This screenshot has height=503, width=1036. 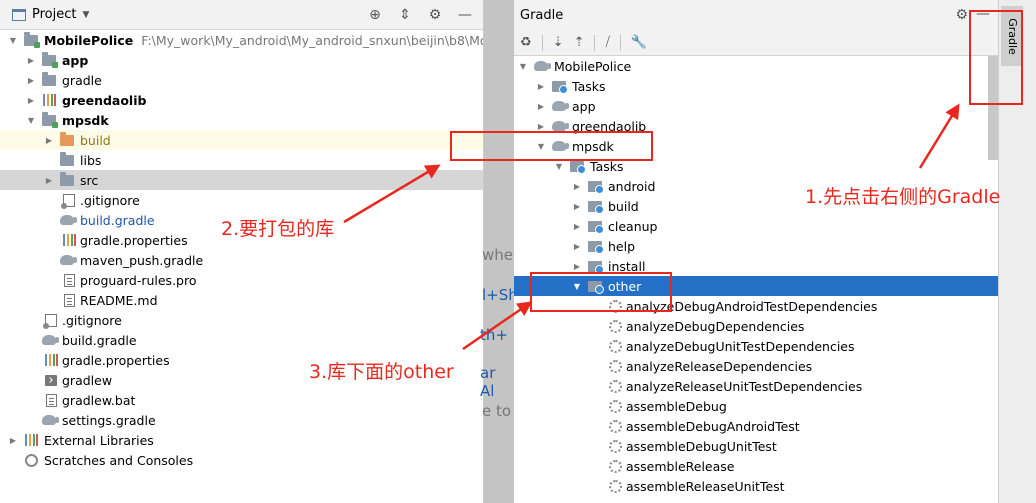 I want to click on expand-all-icon: ⇣, so click(x=558, y=42).